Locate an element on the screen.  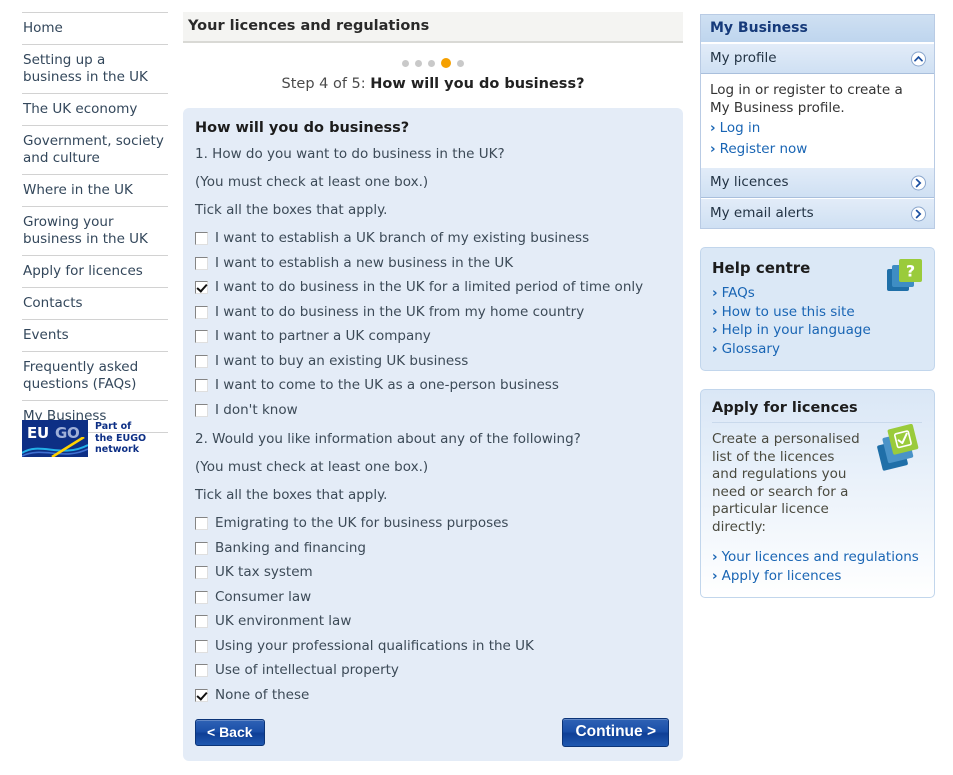
checkbox-label: Use of intellectual property is located at coordinates (307, 670).